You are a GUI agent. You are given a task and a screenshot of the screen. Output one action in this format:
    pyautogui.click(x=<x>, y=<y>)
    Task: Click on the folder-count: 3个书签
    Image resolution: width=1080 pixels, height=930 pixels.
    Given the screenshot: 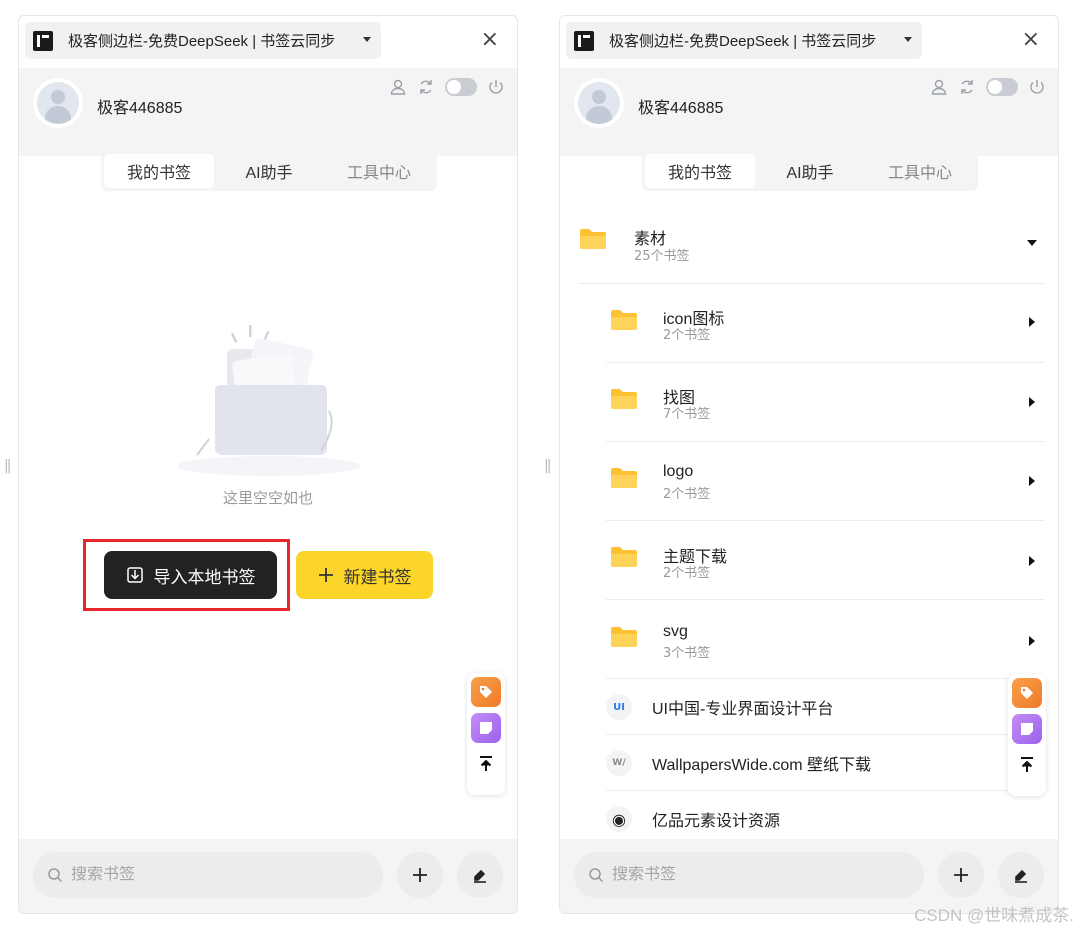 What is the action you would take?
    pyautogui.click(x=687, y=653)
    